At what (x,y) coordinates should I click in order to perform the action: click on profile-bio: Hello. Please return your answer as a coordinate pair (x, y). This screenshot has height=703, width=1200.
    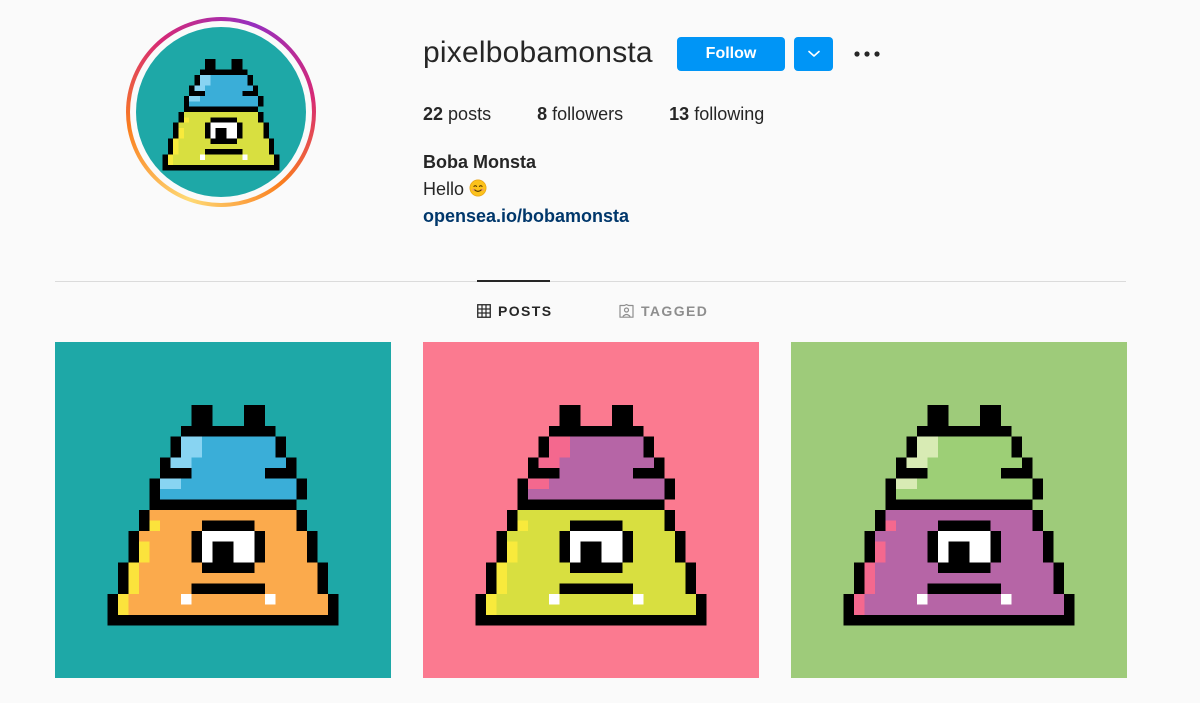
    Looking at the image, I should click on (455, 189).